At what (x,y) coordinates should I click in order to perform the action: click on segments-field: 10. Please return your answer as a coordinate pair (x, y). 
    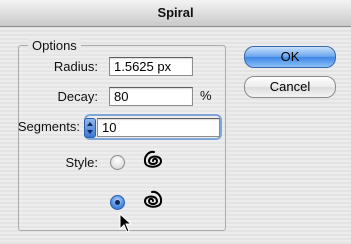
    Looking at the image, I should click on (158, 127).